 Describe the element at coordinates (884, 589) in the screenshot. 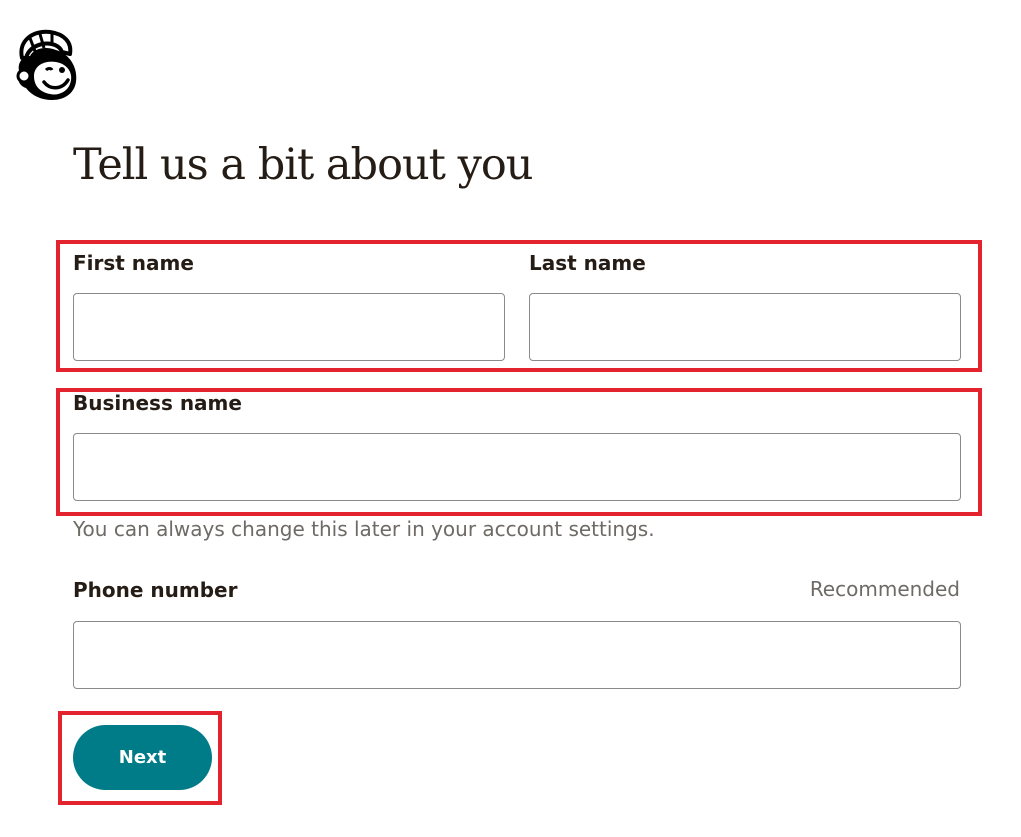

I see `recommended-tag: Recommended` at that location.